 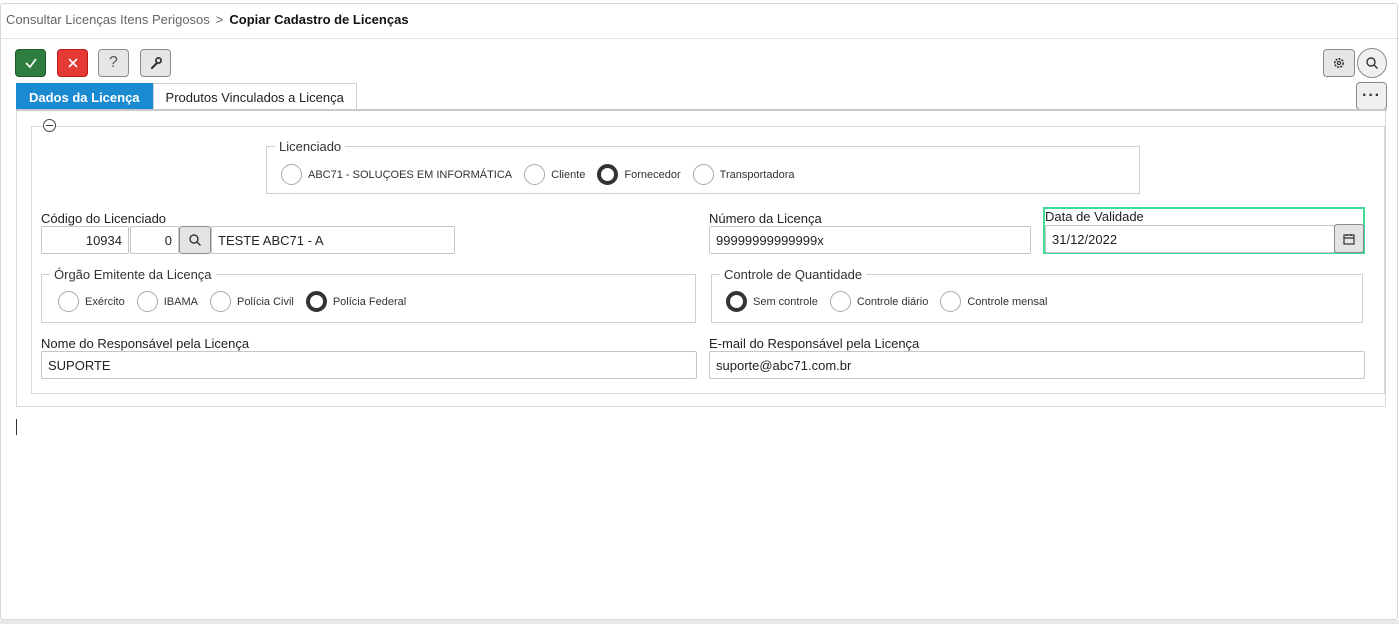 What do you see at coordinates (369, 301) in the screenshot?
I see `radio-label: Polícia Federal` at bounding box center [369, 301].